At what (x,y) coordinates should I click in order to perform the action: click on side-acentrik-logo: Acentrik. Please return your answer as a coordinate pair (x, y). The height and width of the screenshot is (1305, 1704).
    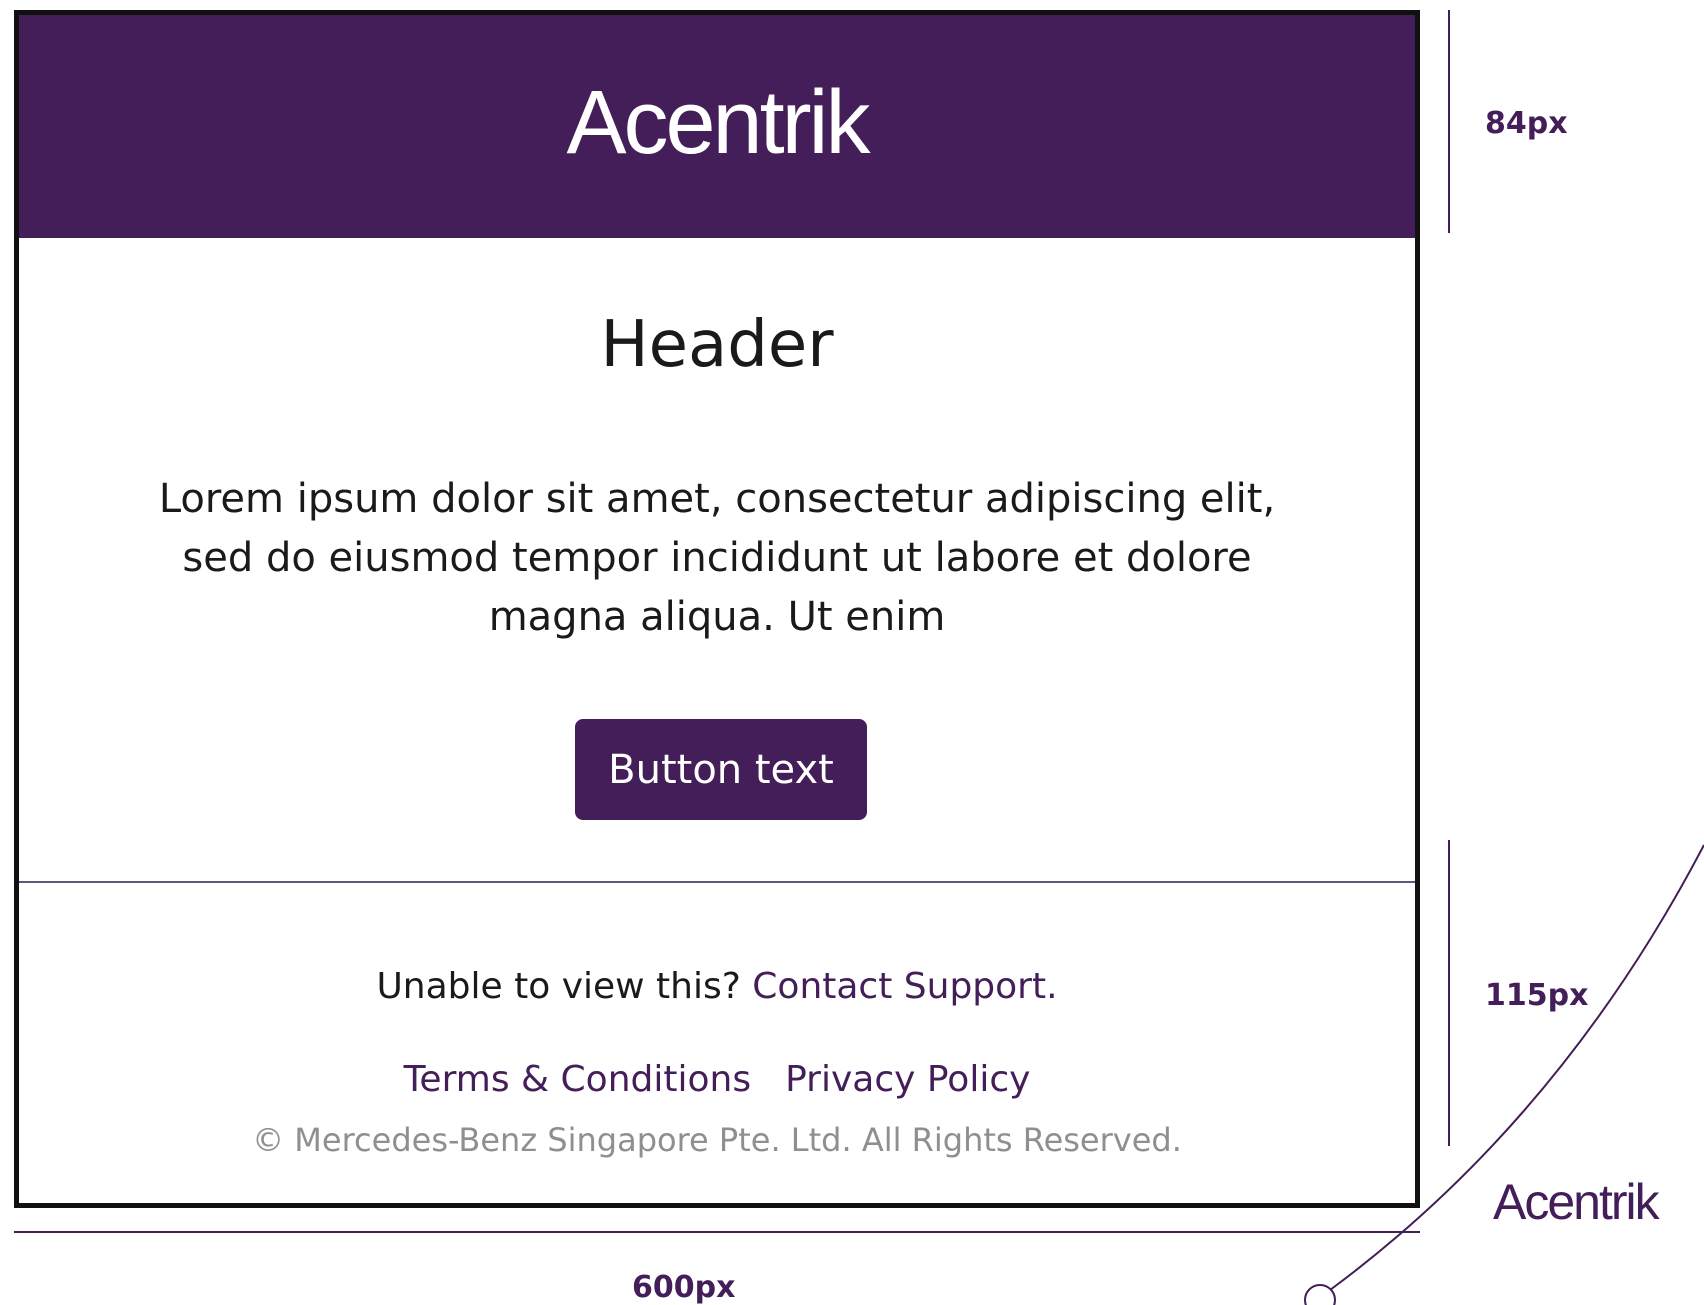
    Looking at the image, I should click on (1576, 1202).